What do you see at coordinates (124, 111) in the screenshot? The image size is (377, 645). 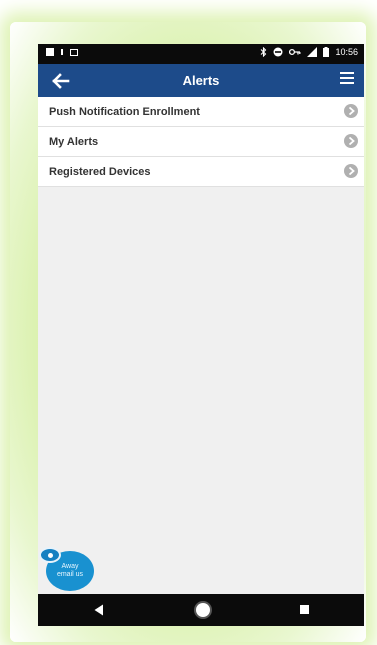 I see `list-item-label: Push Notification Enrollment` at bounding box center [124, 111].